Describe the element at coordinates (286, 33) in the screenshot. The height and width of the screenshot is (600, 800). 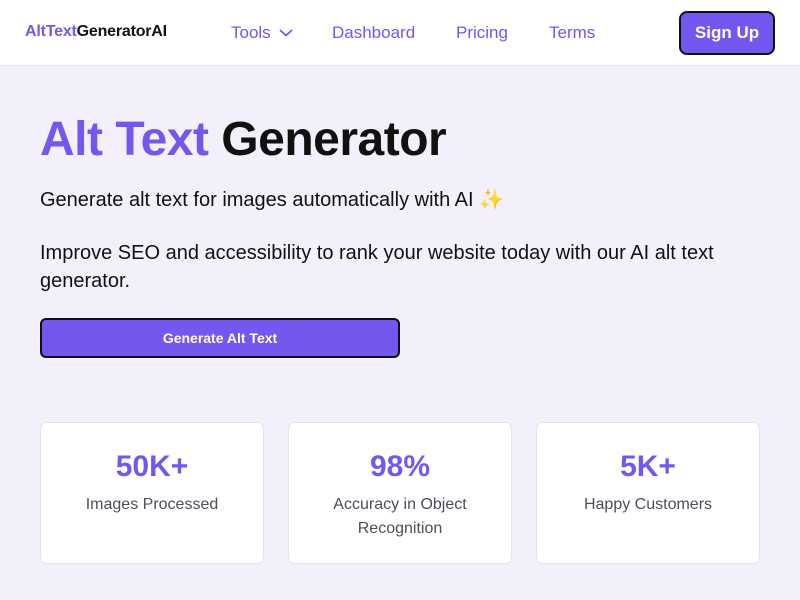
I see `chevron-down-icon` at that location.